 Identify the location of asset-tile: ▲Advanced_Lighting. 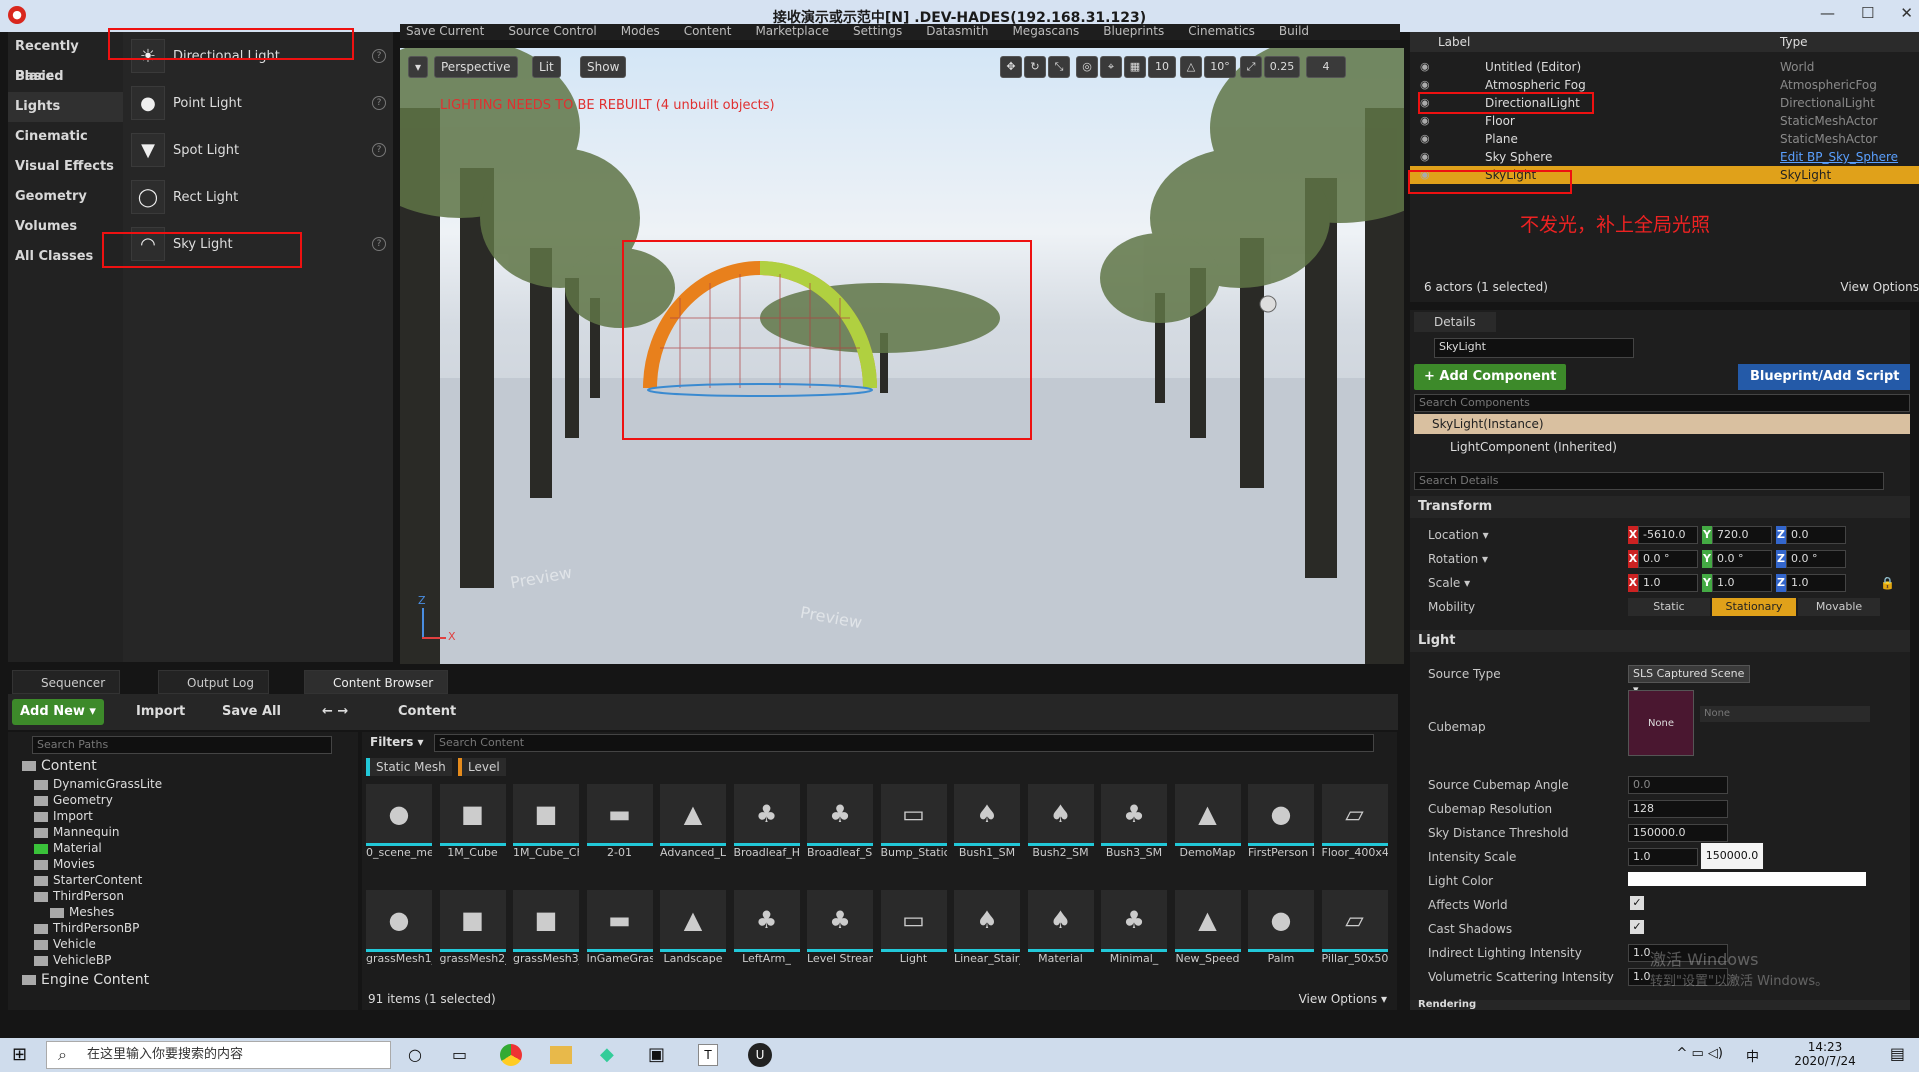
(693, 821).